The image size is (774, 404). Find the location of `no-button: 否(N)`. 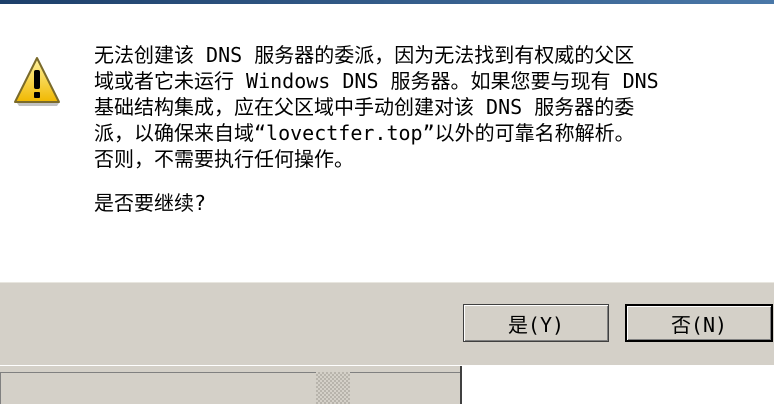

no-button: 否(N) is located at coordinates (699, 323).